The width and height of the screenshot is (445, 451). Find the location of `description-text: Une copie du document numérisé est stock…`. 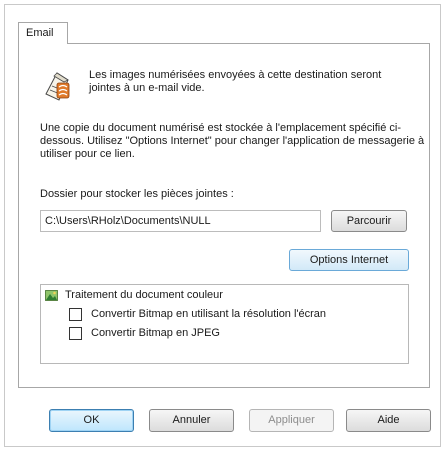

description-text: Une copie du document numérisé est stock… is located at coordinates (232, 141).